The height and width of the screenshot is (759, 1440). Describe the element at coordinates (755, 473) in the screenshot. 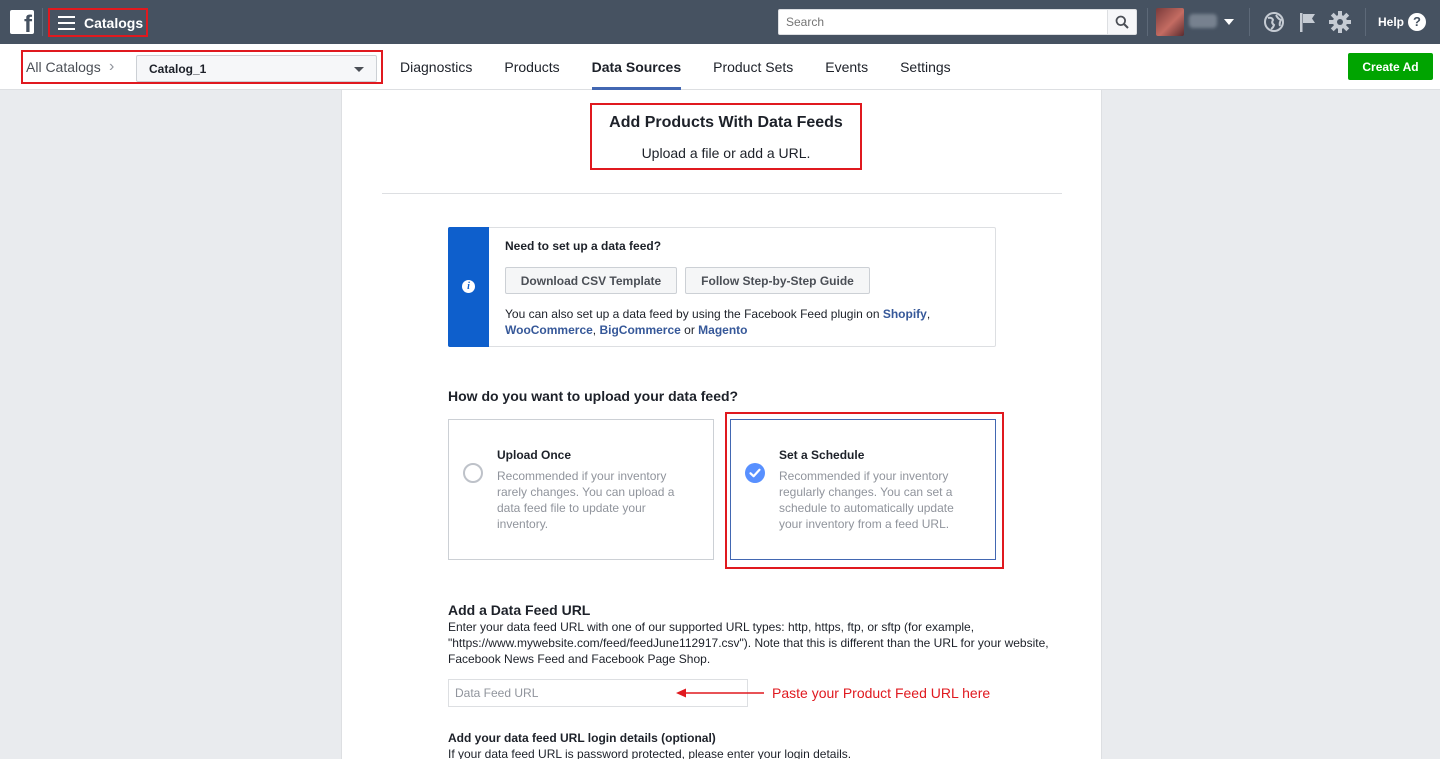

I see `radio-checked-icon` at that location.